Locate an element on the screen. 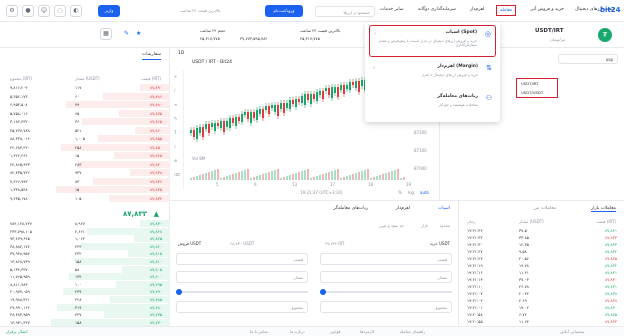  buy-total-input: مجموع is located at coordinates (386, 307).